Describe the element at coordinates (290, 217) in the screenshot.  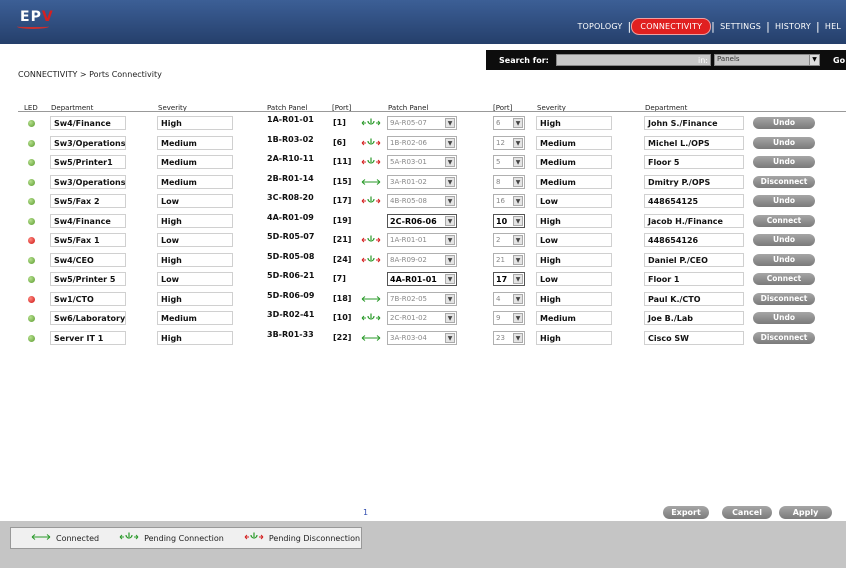
I see `patch-panel-label: 4A-R01-09` at that location.